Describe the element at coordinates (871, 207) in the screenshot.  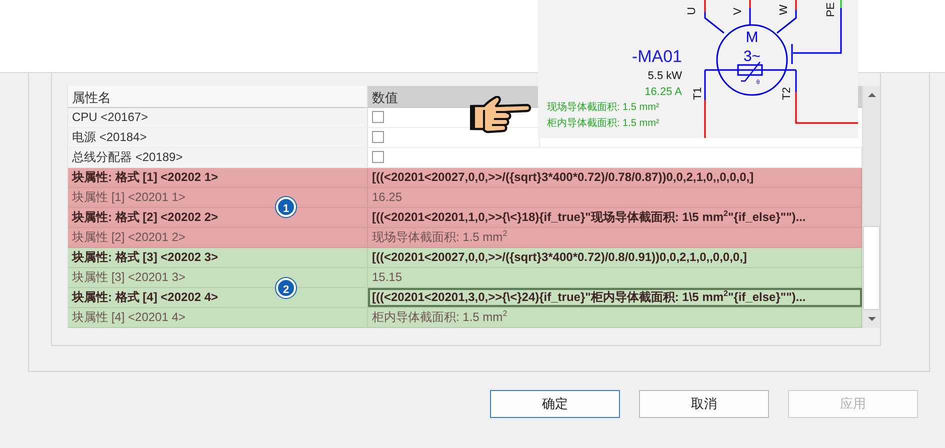
I see `scrollbar` at that location.